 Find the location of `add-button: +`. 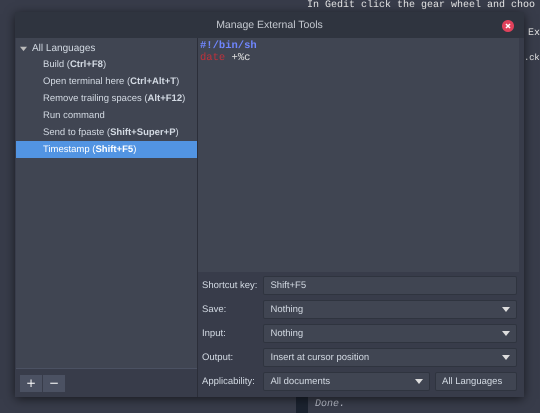

add-button: + is located at coordinates (31, 383).